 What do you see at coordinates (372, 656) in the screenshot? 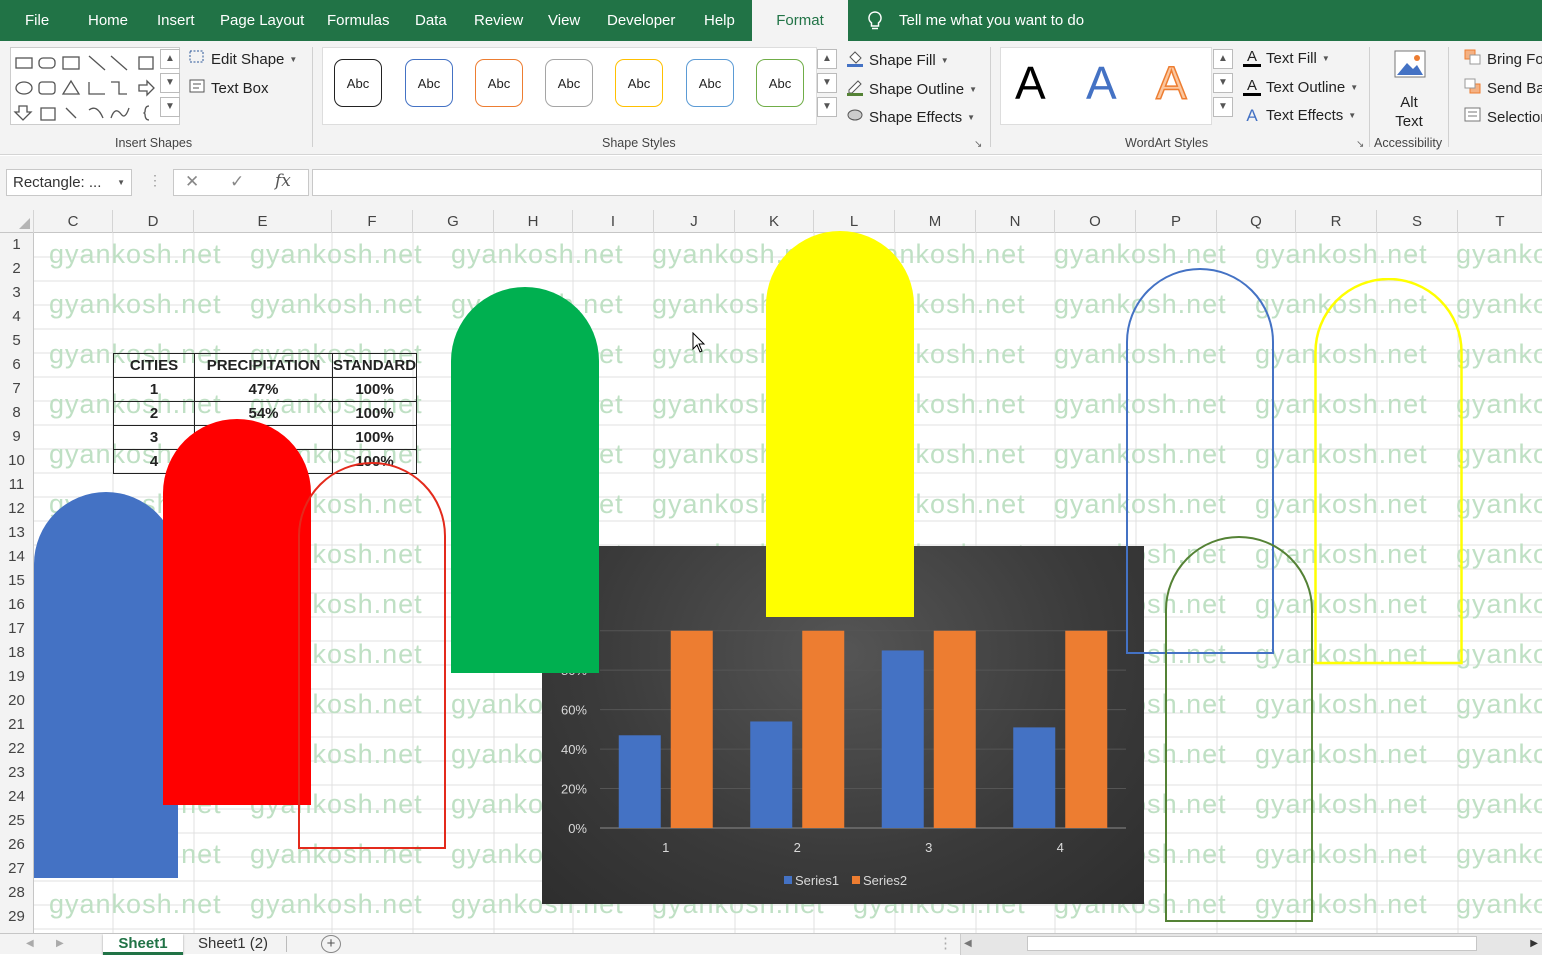
I see `red-outline-arch` at bounding box center [372, 656].